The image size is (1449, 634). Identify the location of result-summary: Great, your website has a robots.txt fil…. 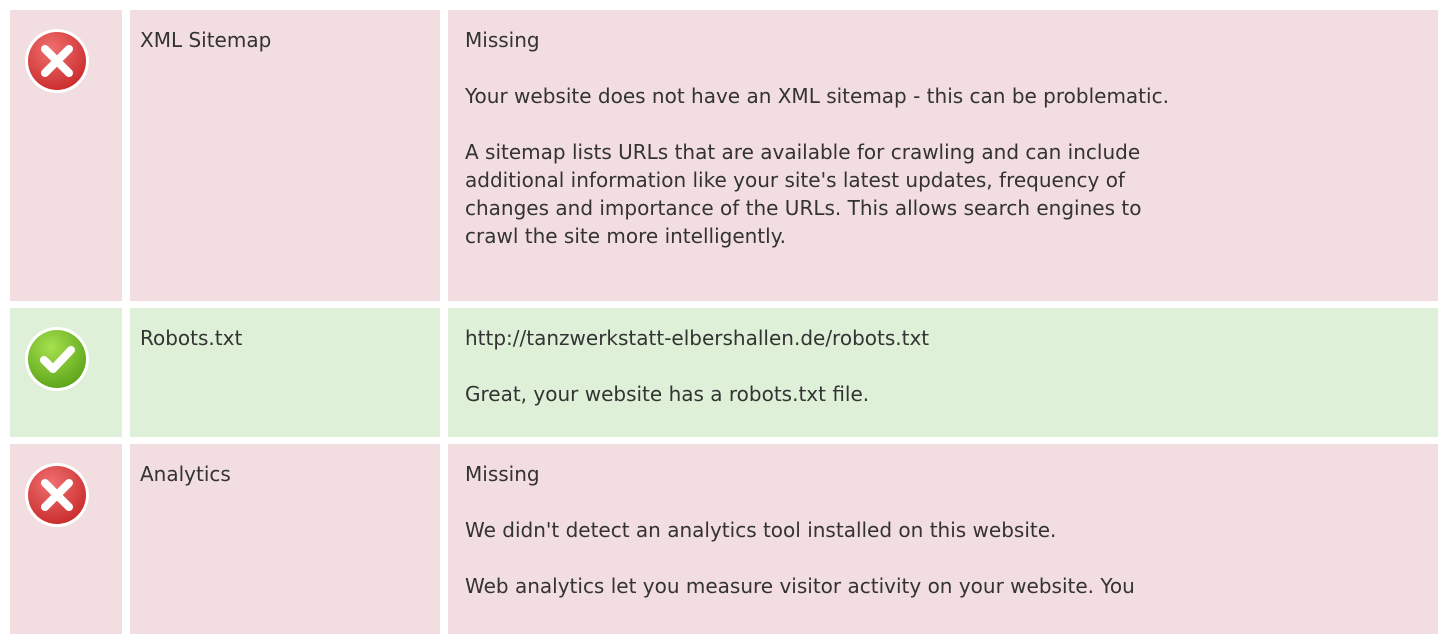
(667, 394).